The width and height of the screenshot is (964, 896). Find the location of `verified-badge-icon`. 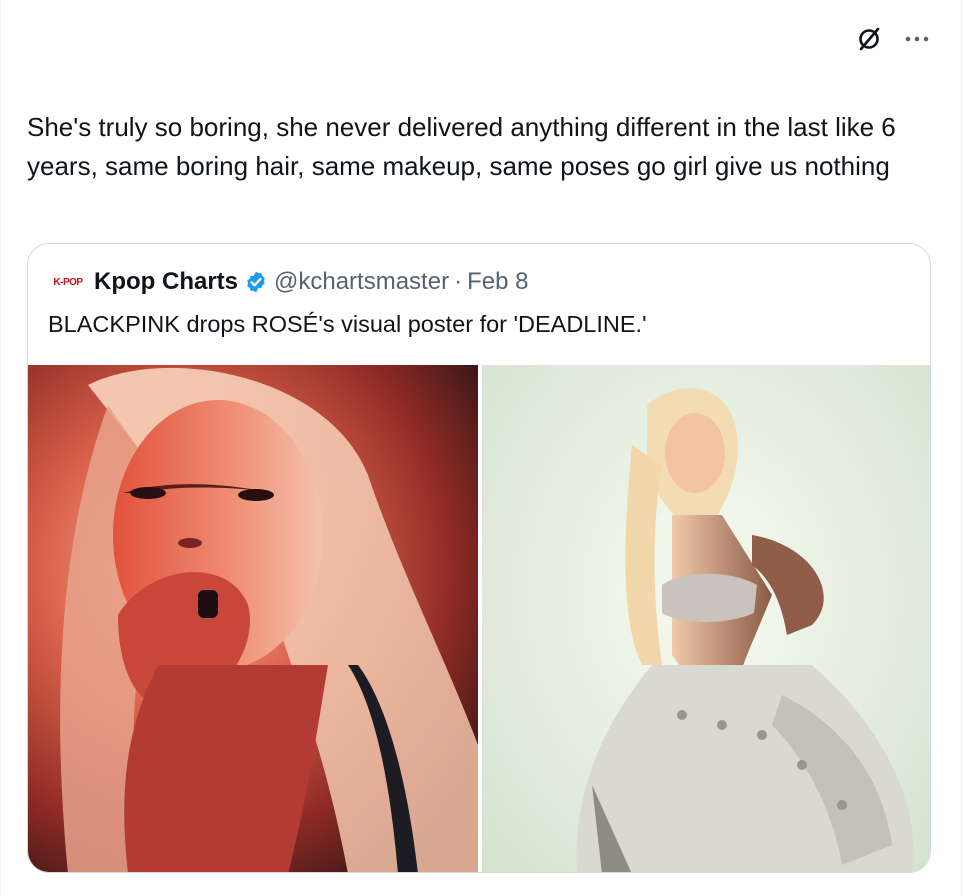

verified-badge-icon is located at coordinates (256, 282).